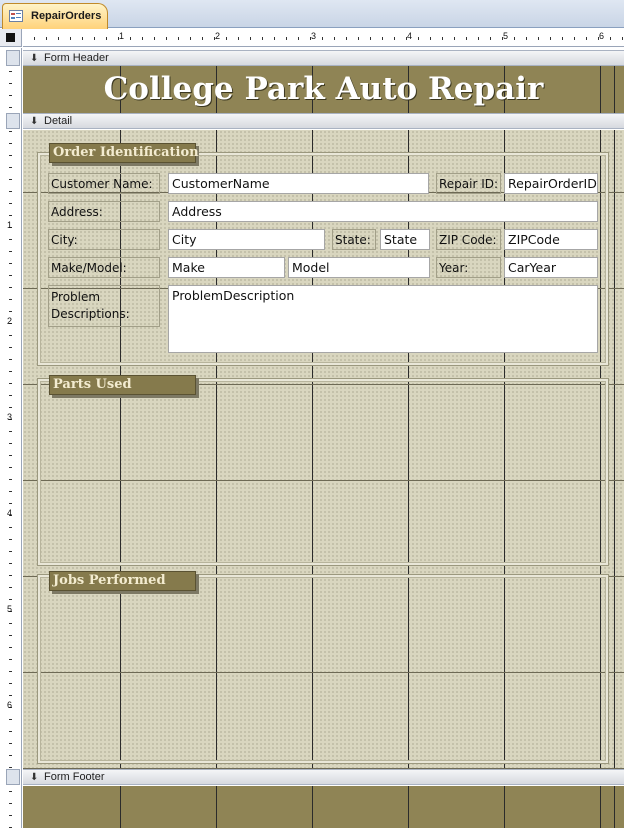 The height and width of the screenshot is (828, 624). I want to click on address-field: Address, so click(383, 211).